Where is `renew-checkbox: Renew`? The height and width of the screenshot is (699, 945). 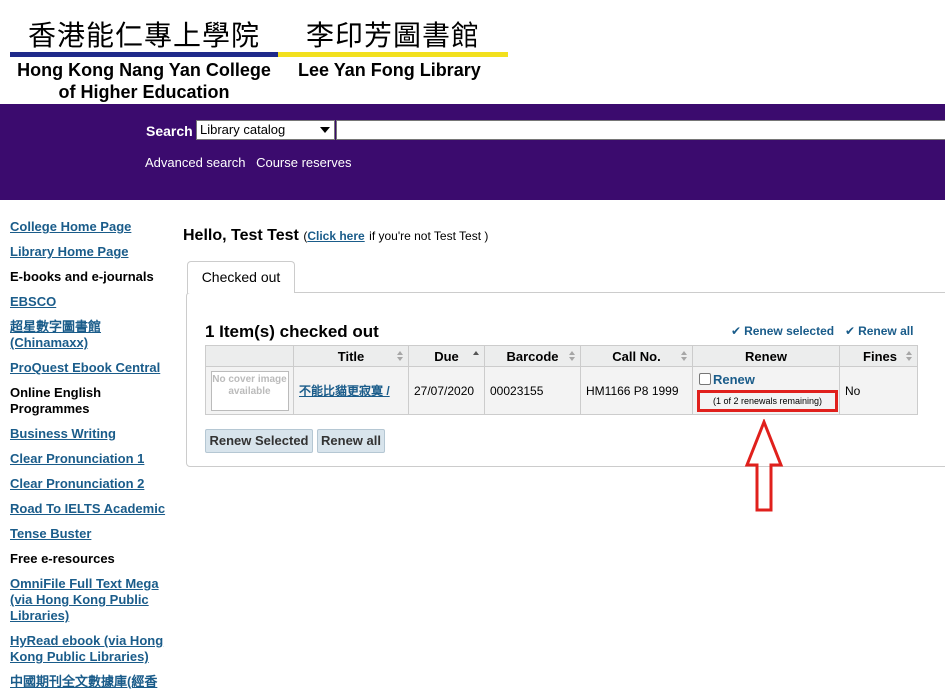 renew-checkbox: Renew is located at coordinates (727, 379).